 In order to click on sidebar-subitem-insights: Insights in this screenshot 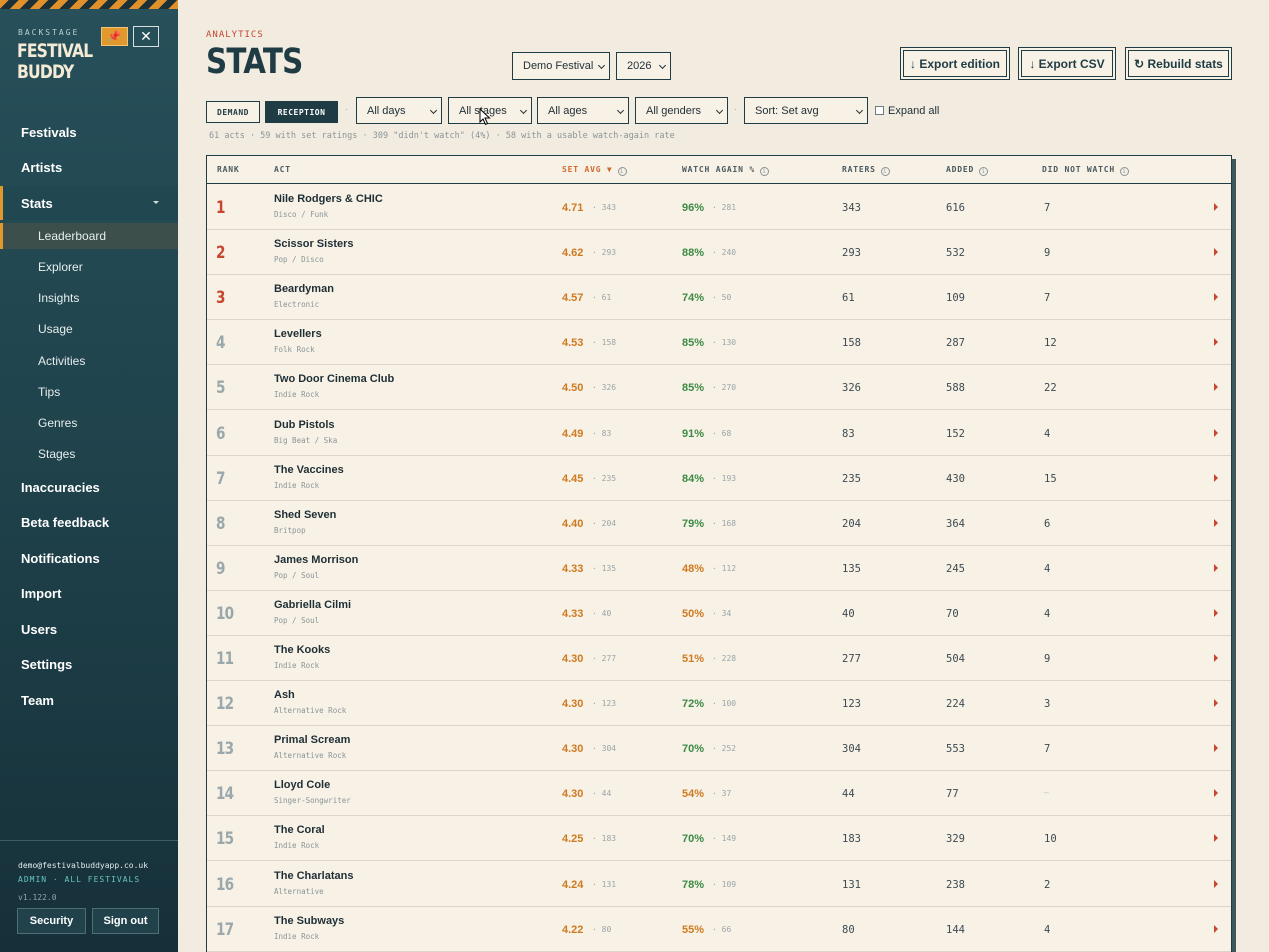, I will do `click(89, 298)`.